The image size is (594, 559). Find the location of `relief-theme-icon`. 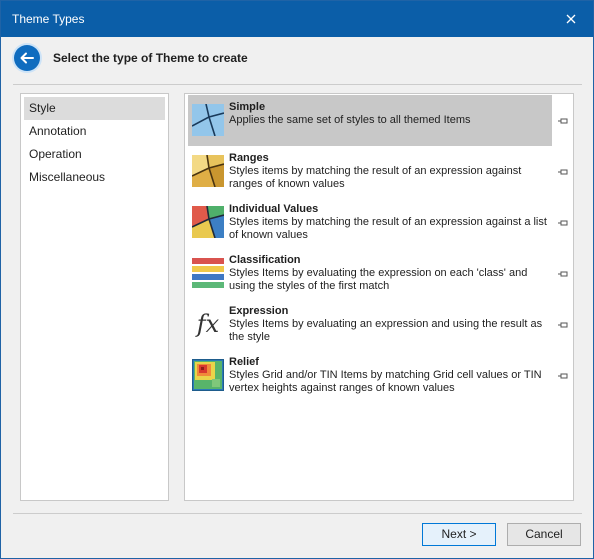

relief-theme-icon is located at coordinates (208, 375).